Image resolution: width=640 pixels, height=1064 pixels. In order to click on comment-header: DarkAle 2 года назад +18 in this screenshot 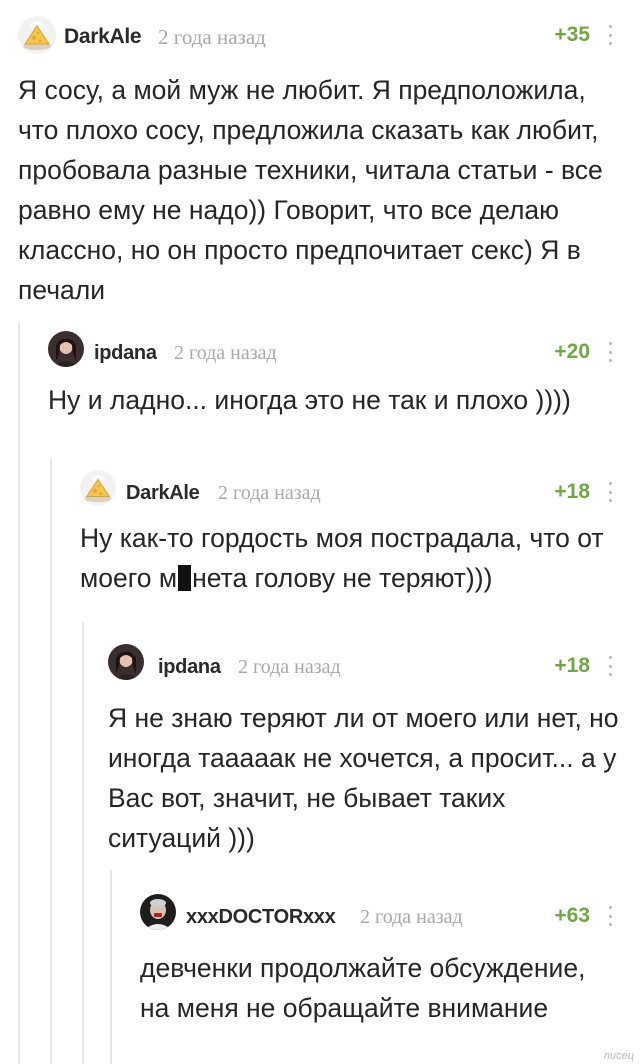, I will do `click(345, 484)`.